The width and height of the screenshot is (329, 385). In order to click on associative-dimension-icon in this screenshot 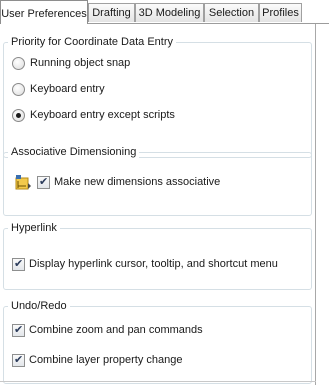, I will do `click(23, 181)`.